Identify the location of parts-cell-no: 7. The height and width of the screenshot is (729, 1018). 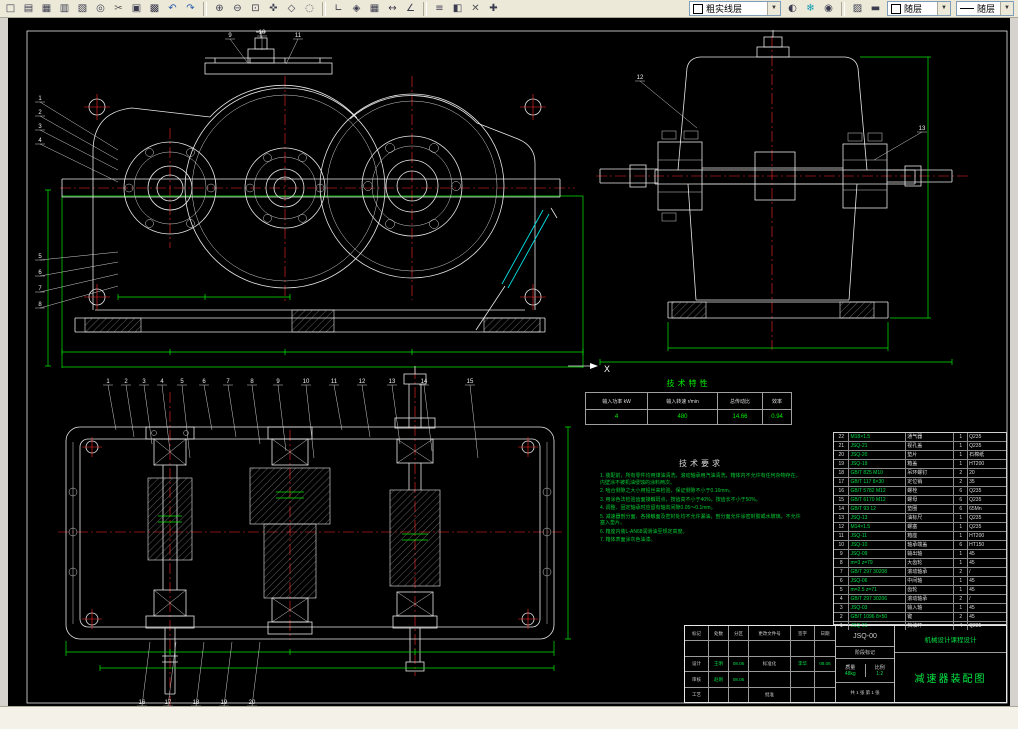
(842, 572).